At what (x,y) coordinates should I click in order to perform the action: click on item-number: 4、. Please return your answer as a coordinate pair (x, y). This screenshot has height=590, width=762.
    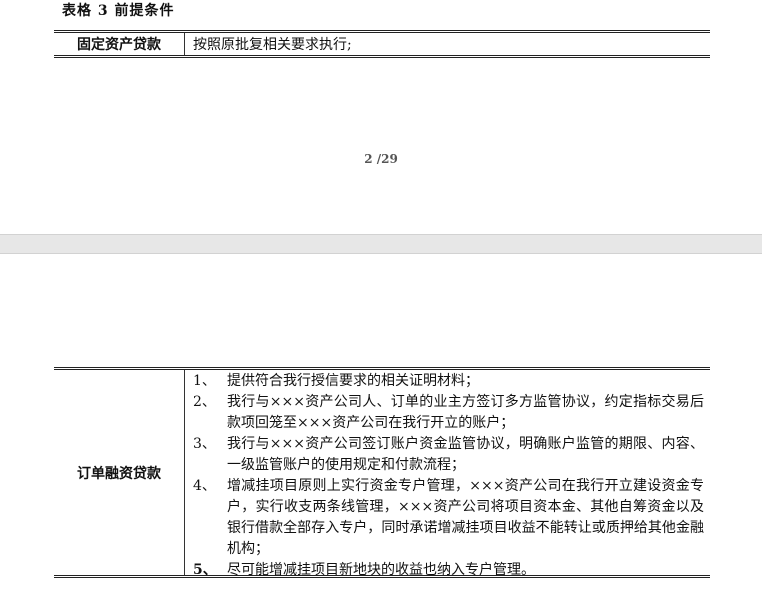
    Looking at the image, I should click on (204, 486).